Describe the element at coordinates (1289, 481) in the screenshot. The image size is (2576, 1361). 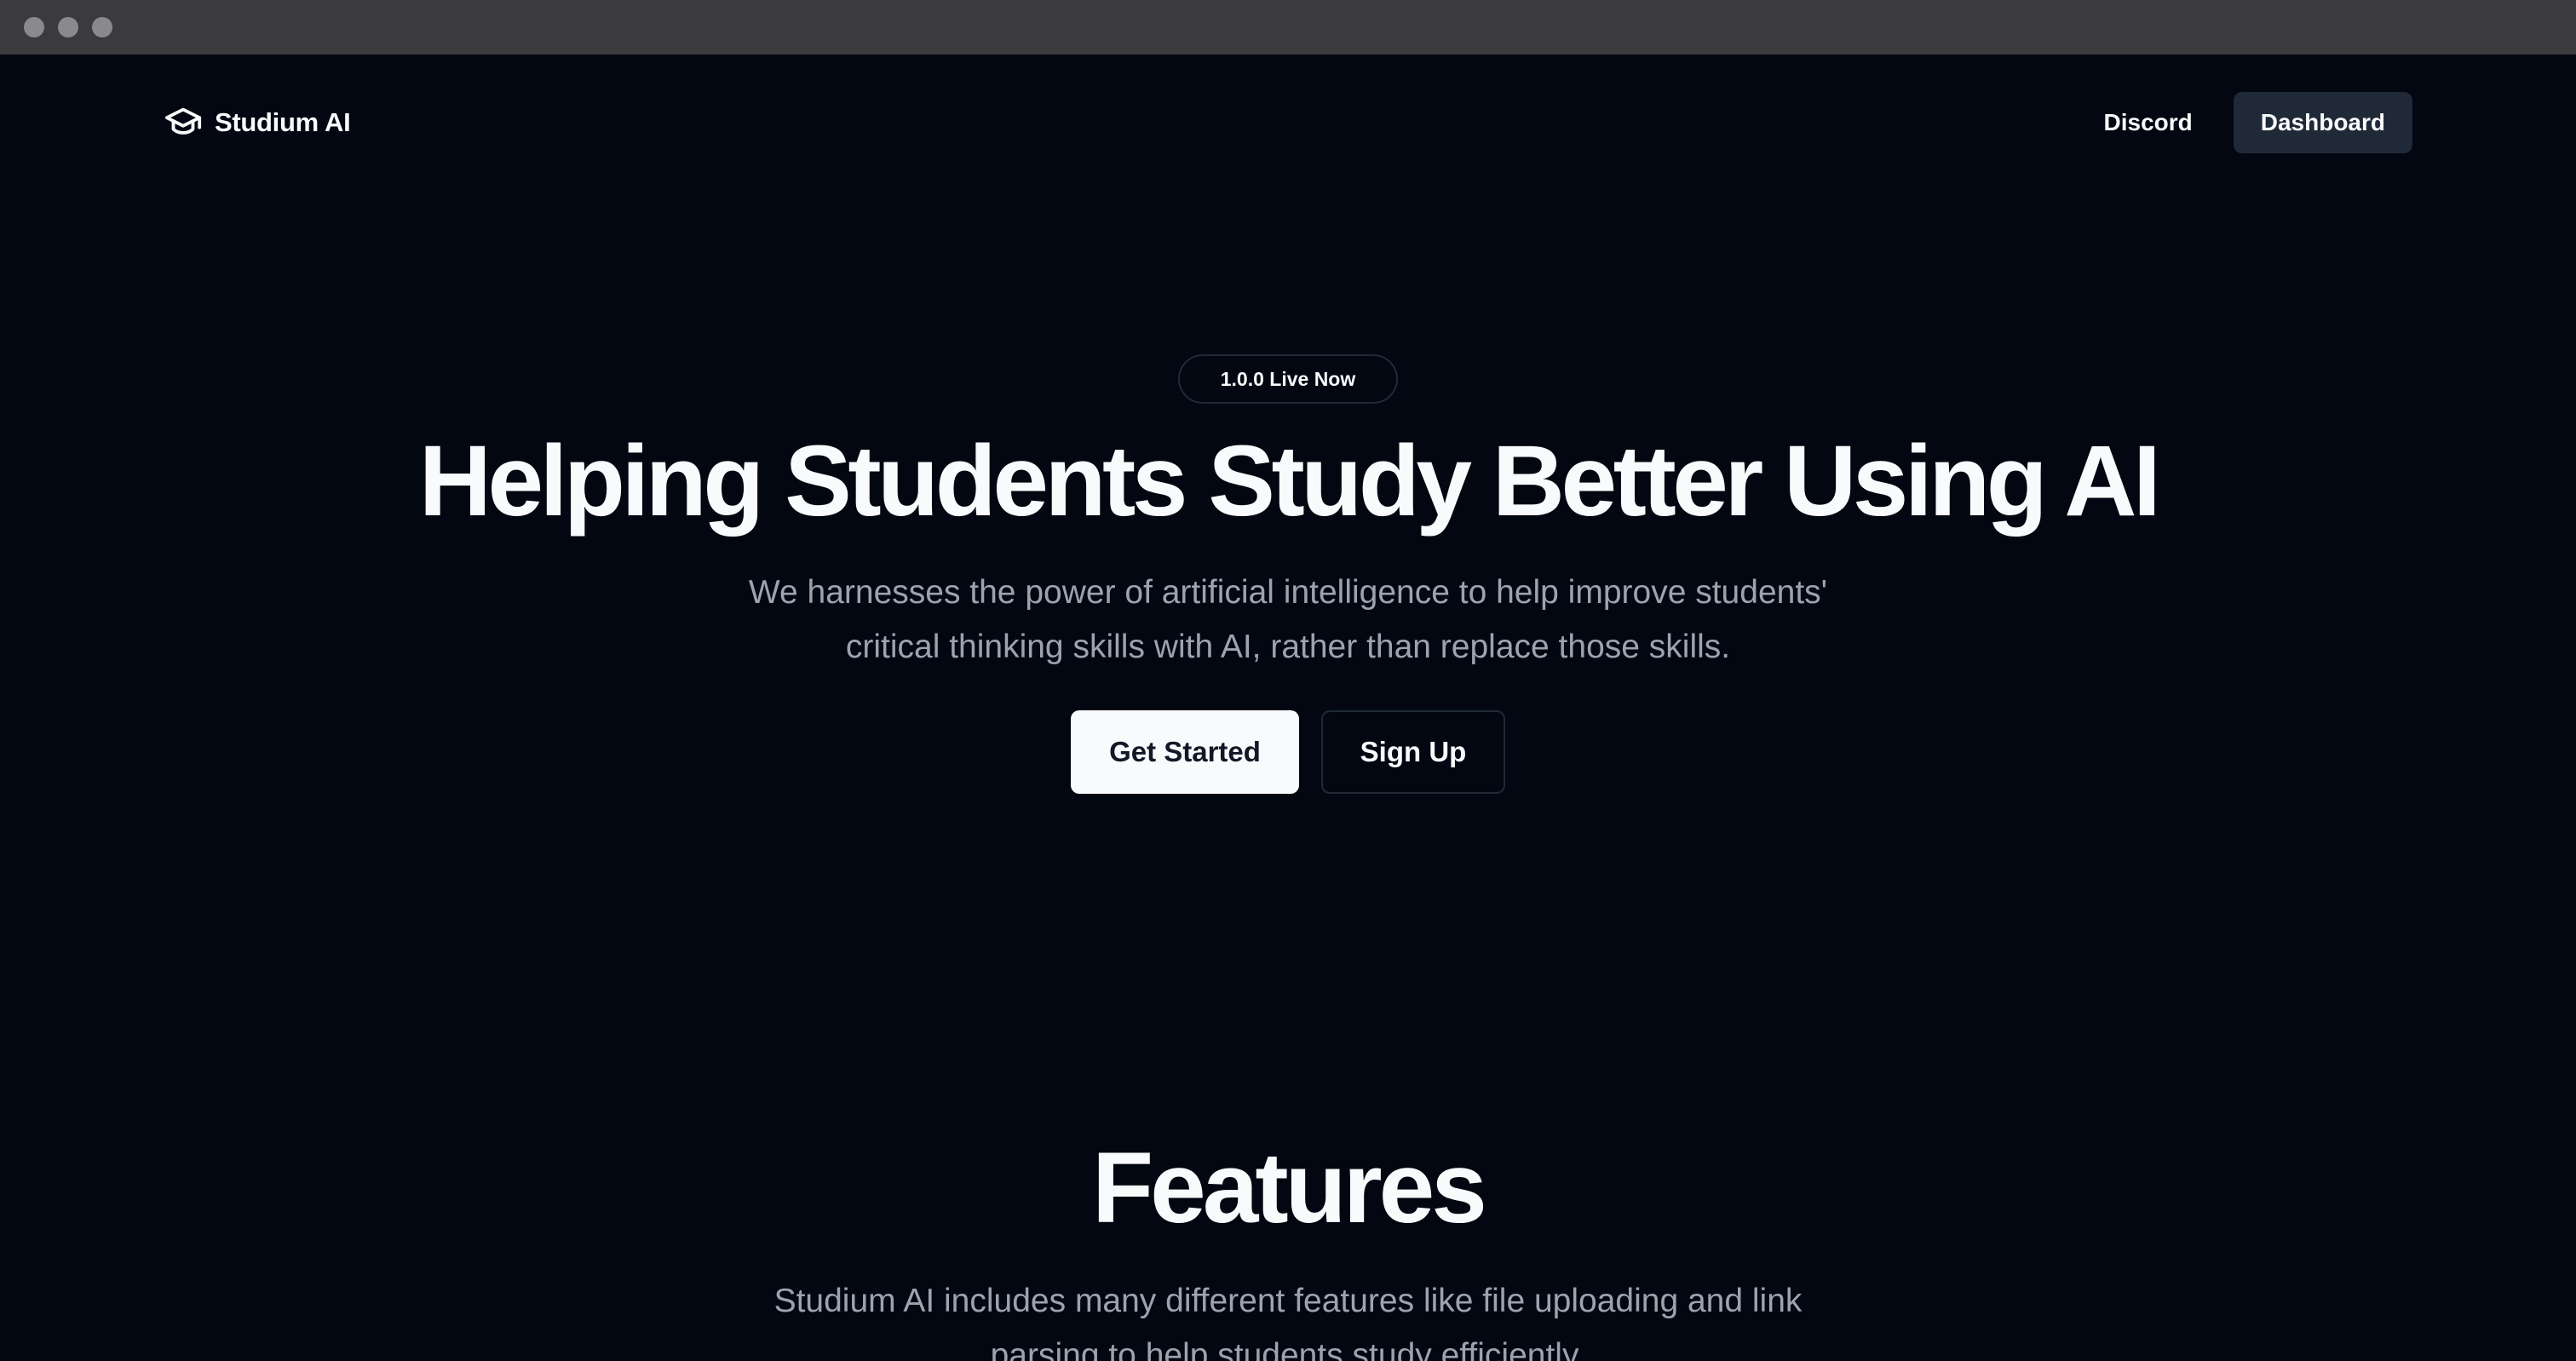
I see `hero-title: Helping Students Study Better Using AI` at that location.